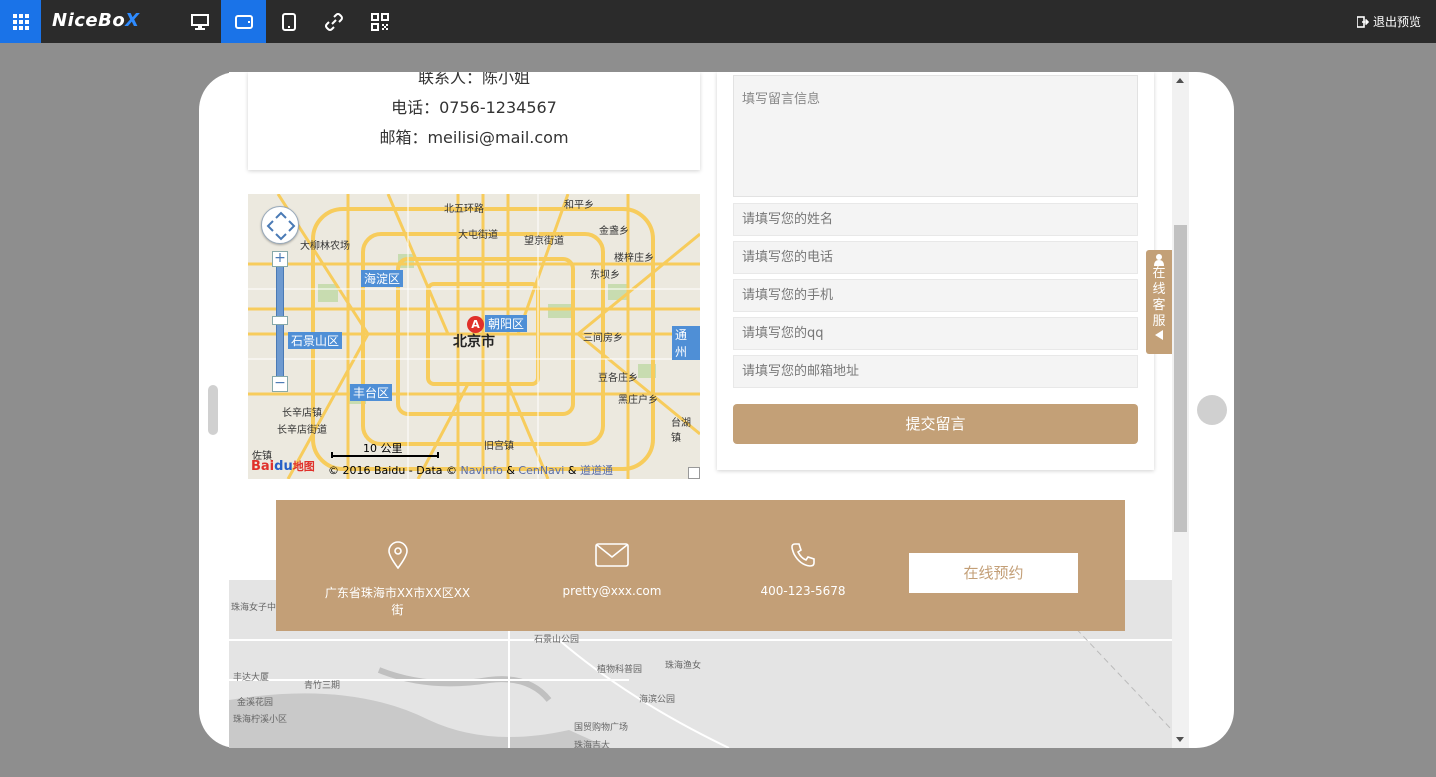 Image resolution: width=1436 pixels, height=777 pixels. What do you see at coordinates (397, 579) in the screenshot?
I see `footer-address: 广东省珠海市XX市XX区XX街` at bounding box center [397, 579].